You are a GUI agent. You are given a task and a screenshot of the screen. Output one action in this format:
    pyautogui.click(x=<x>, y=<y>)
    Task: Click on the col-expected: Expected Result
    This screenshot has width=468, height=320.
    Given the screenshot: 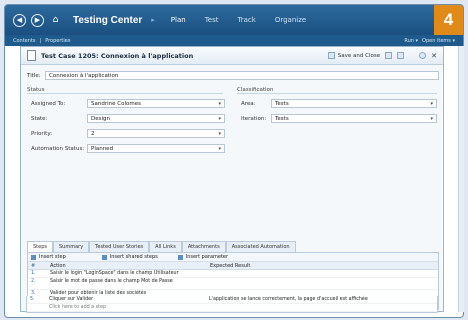 What is the action you would take?
    pyautogui.click(x=230, y=265)
    